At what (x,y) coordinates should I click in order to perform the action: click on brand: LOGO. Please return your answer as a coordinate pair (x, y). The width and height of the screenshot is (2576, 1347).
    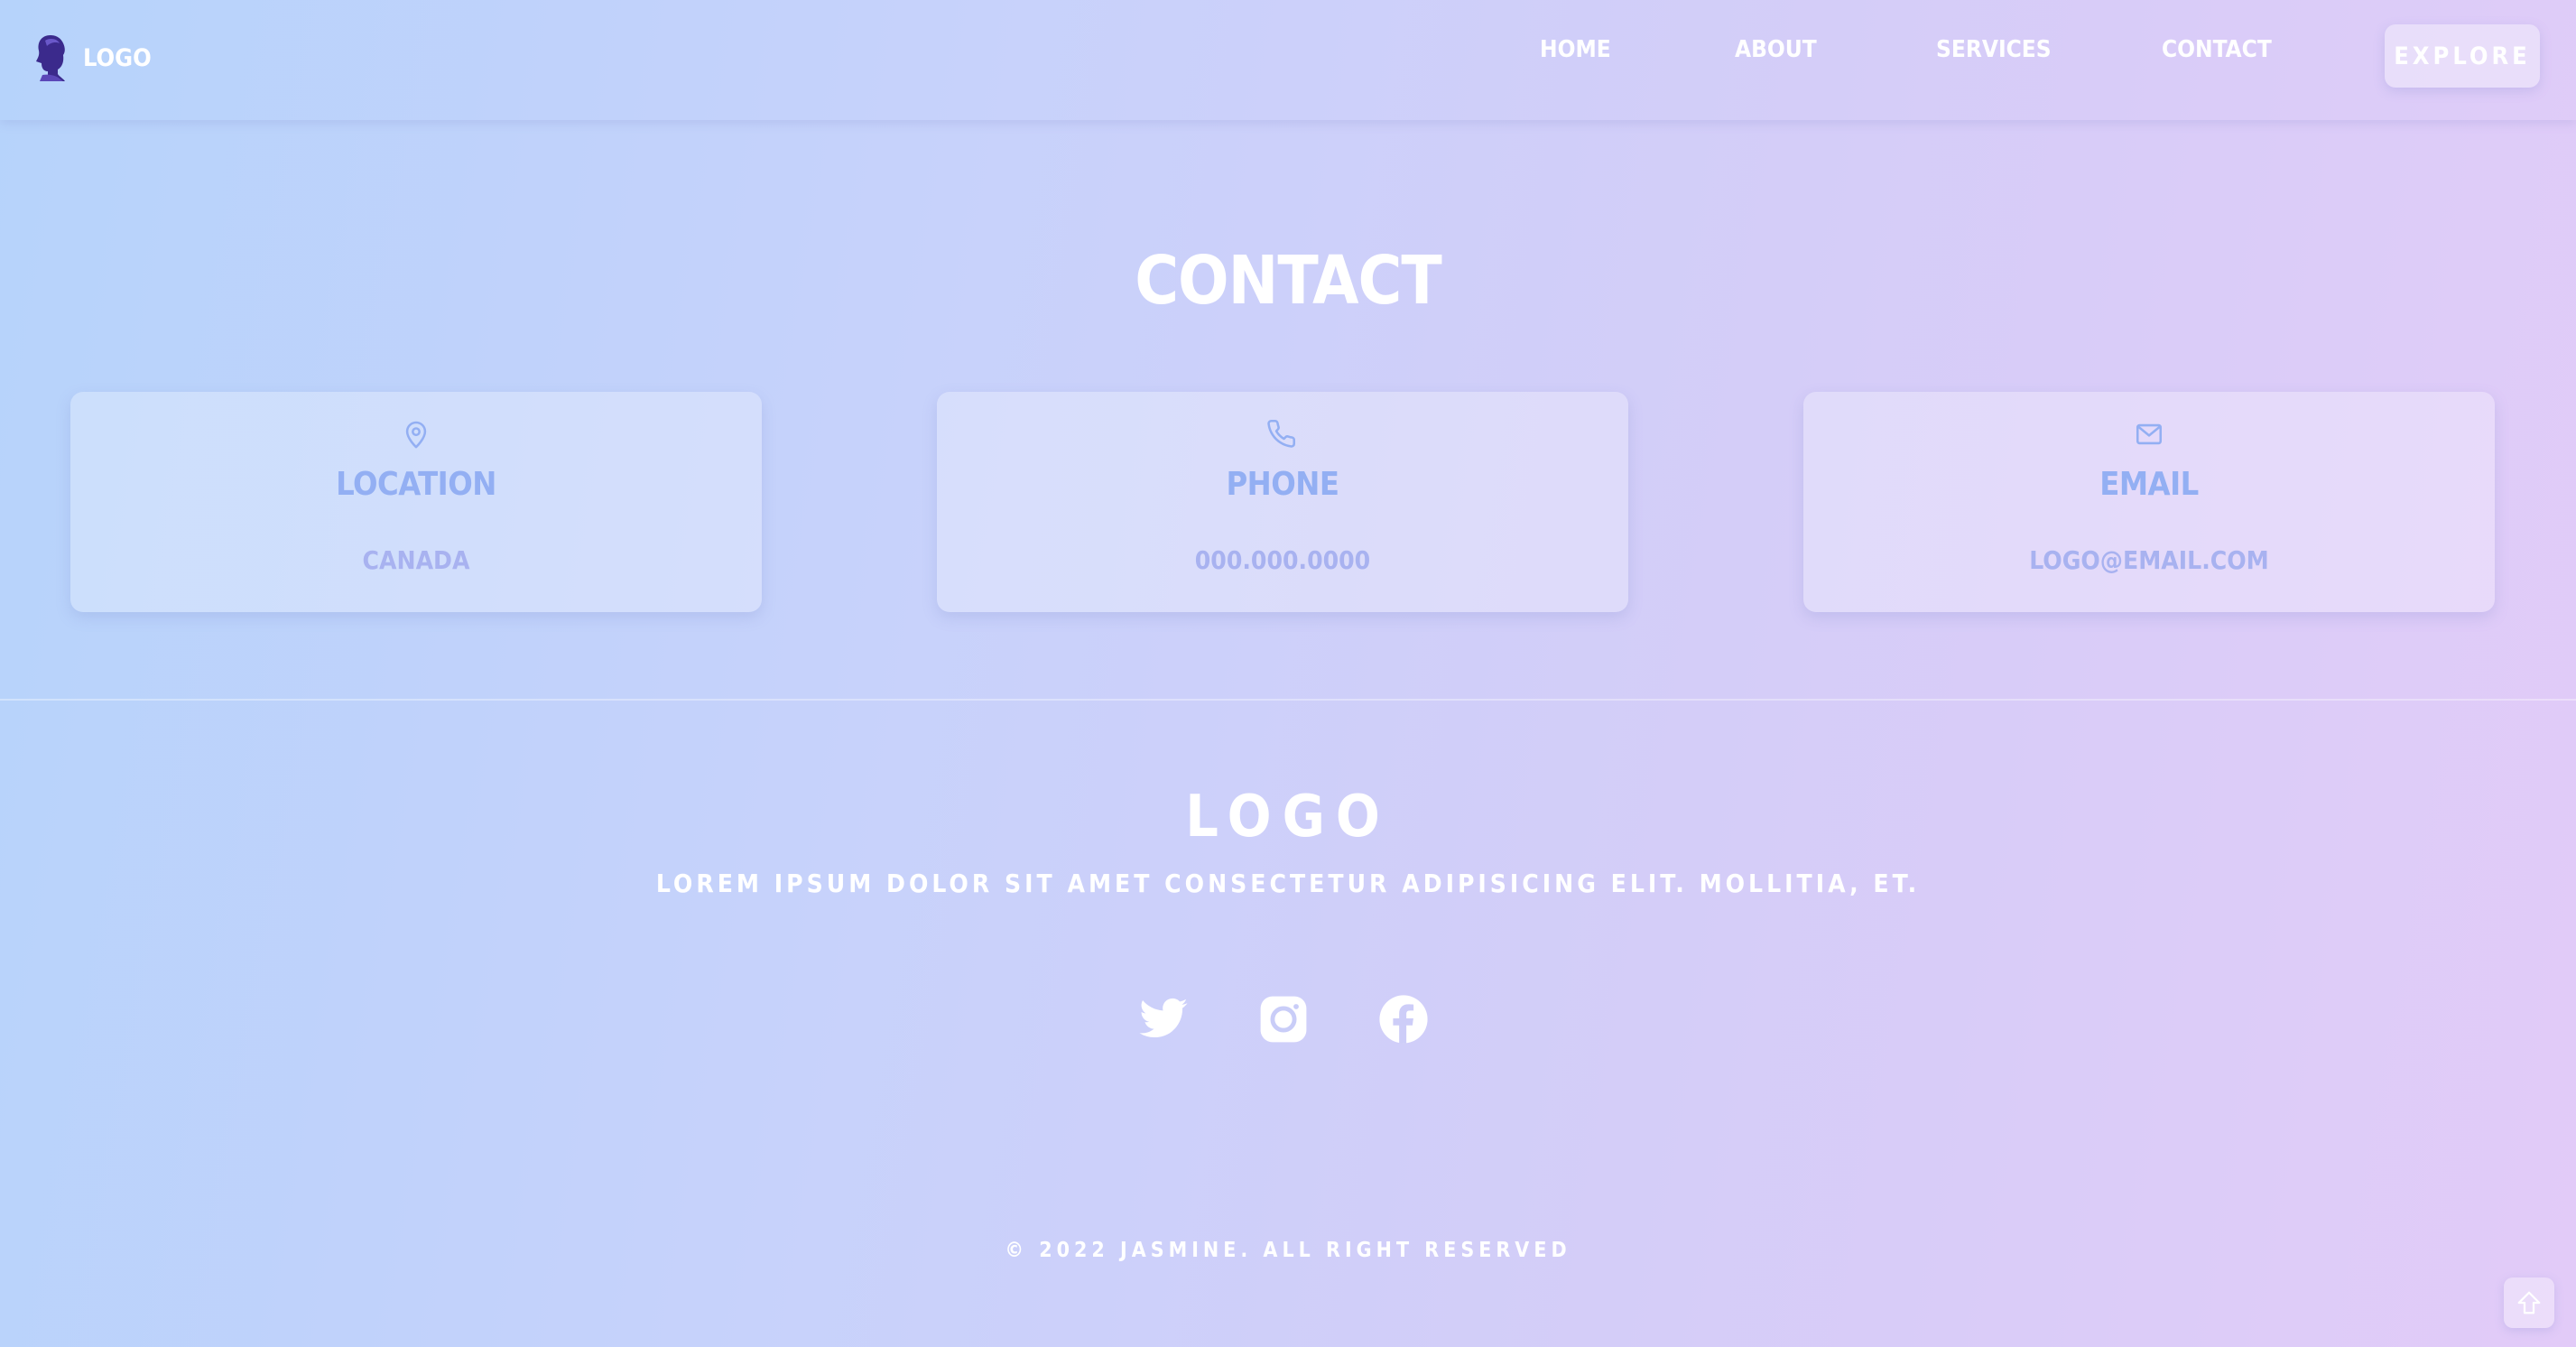
    Looking at the image, I should click on (92, 58).